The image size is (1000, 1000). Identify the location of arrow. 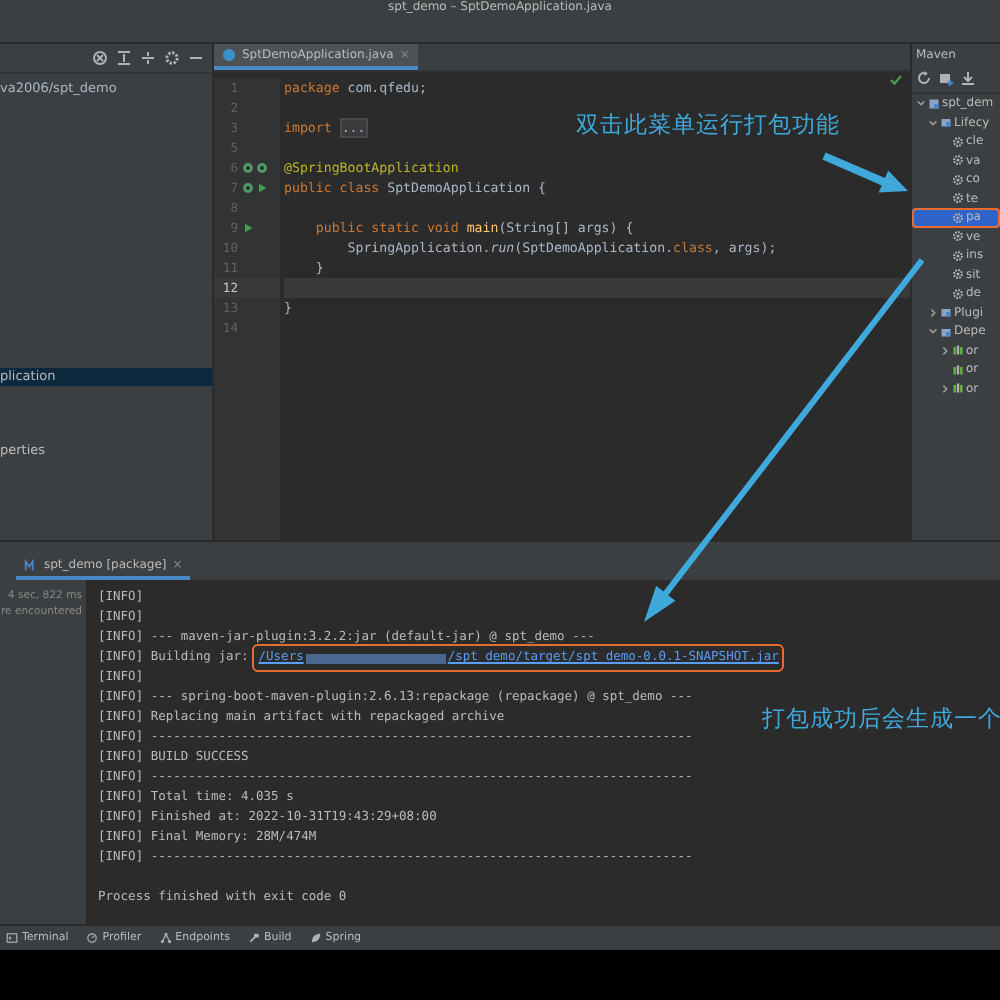
(865, 172).